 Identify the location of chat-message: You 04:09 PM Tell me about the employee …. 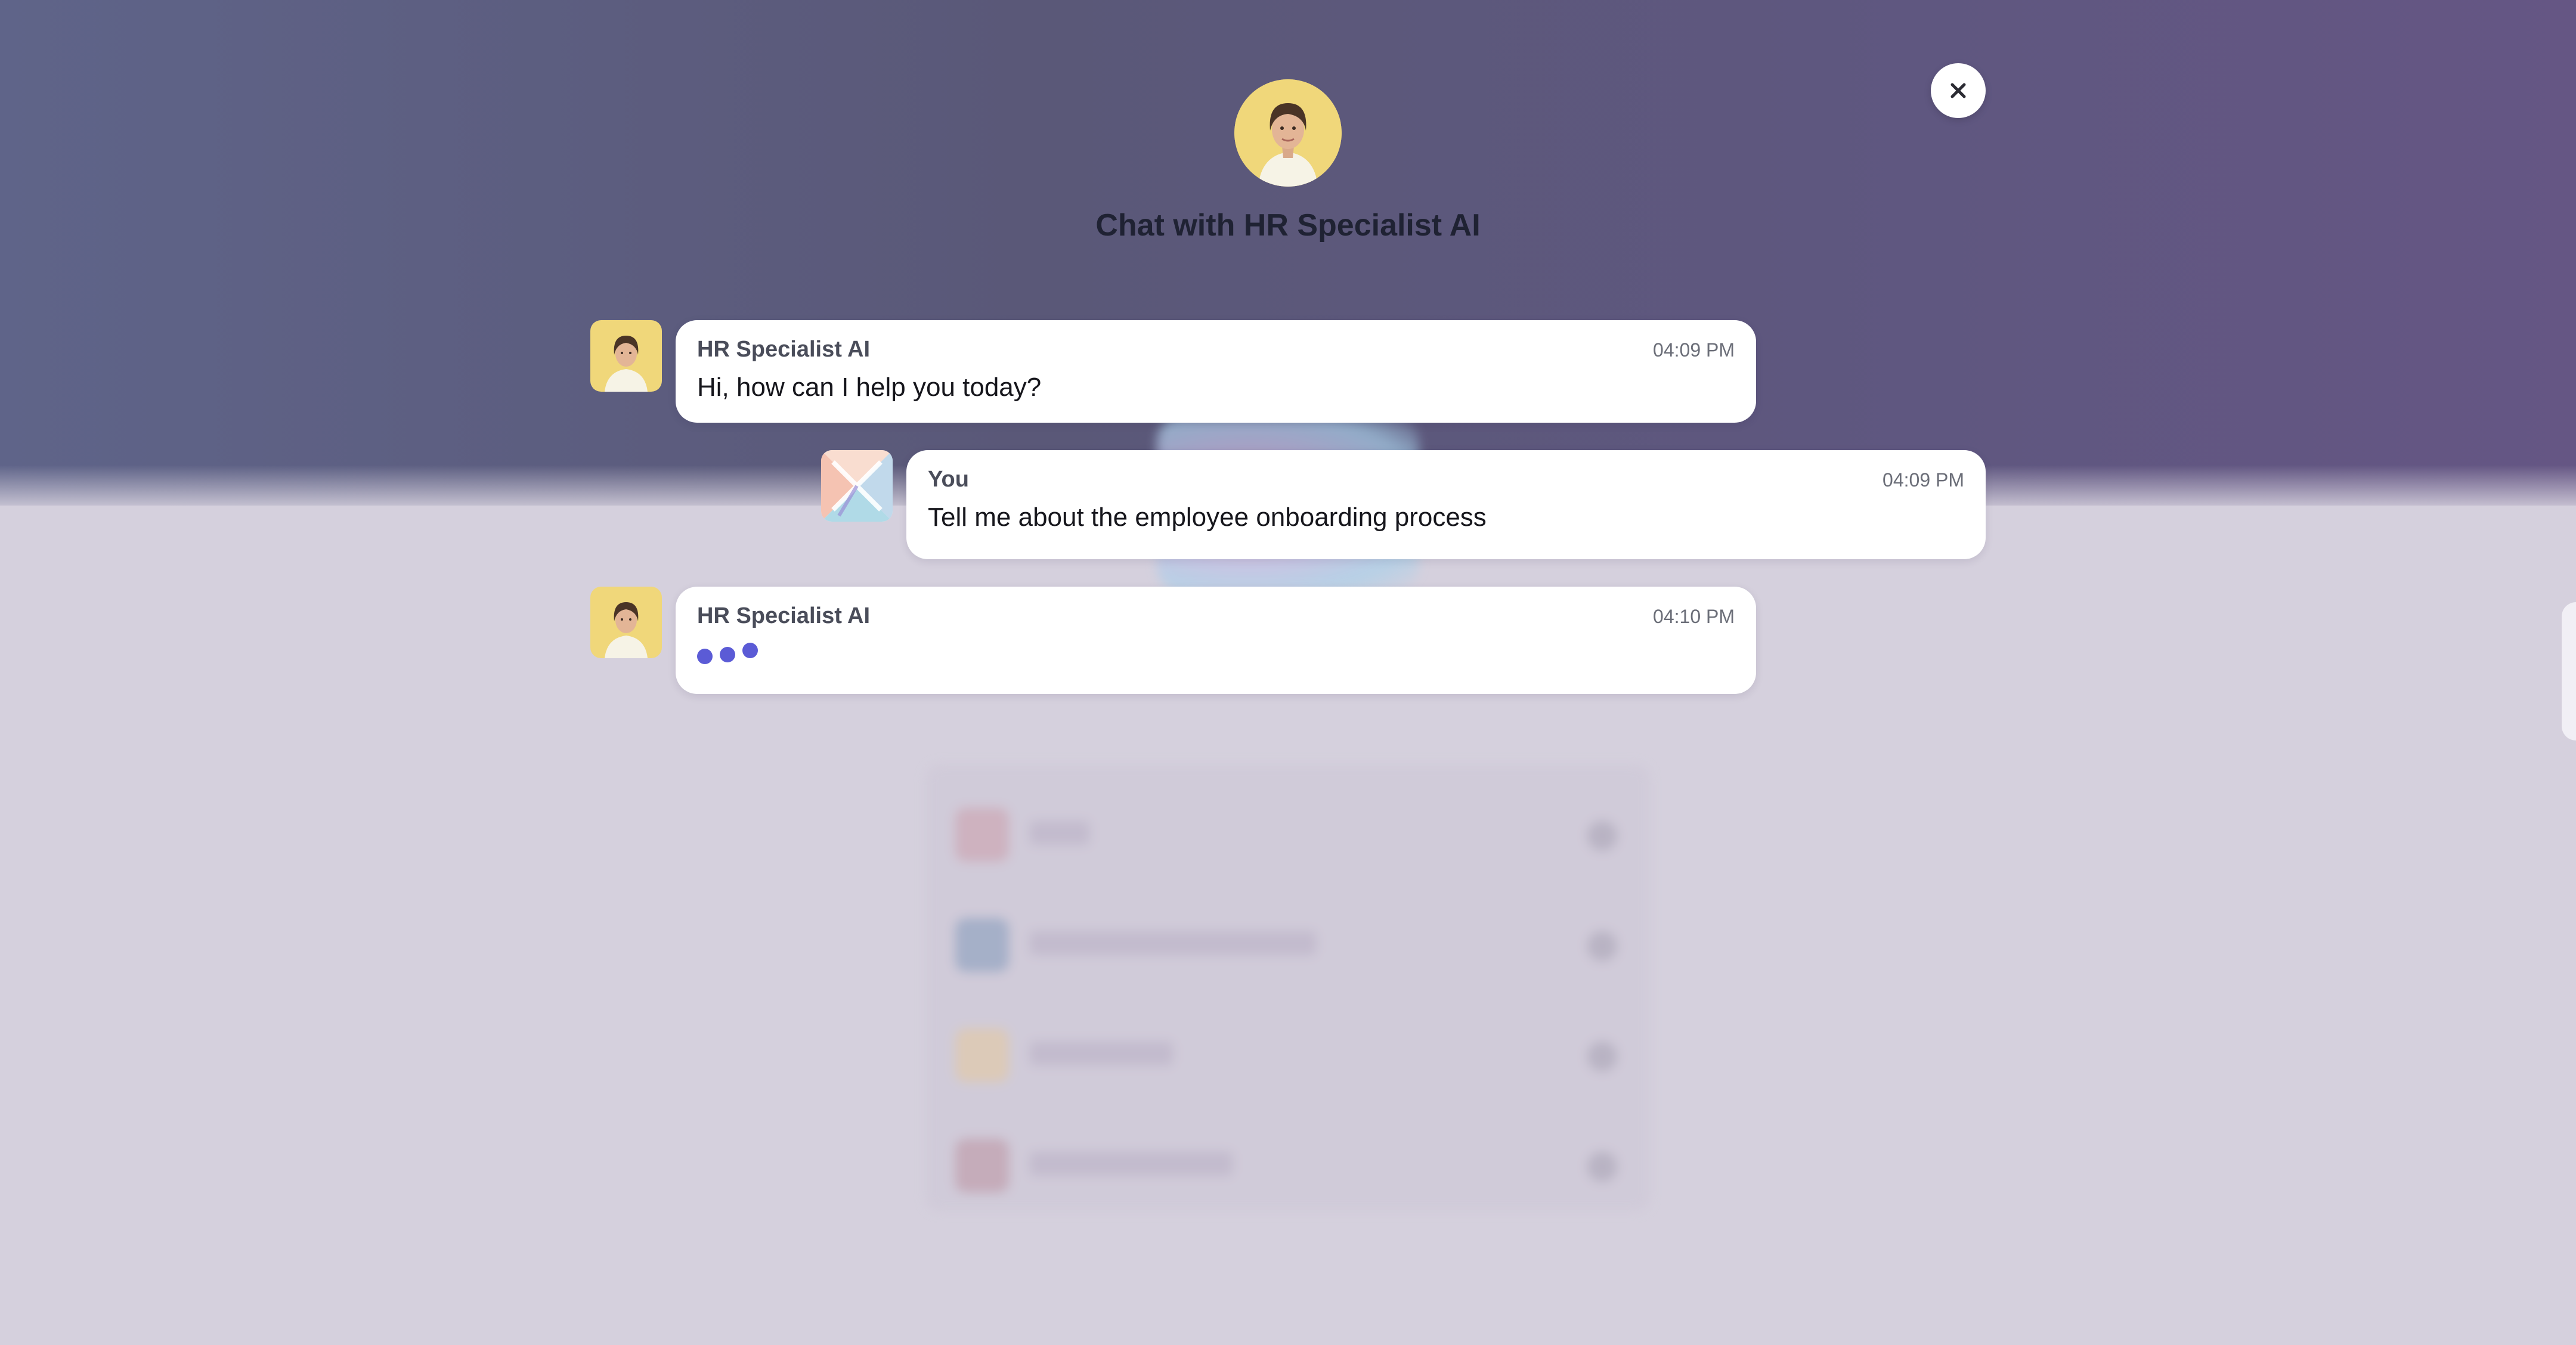
(1446, 504).